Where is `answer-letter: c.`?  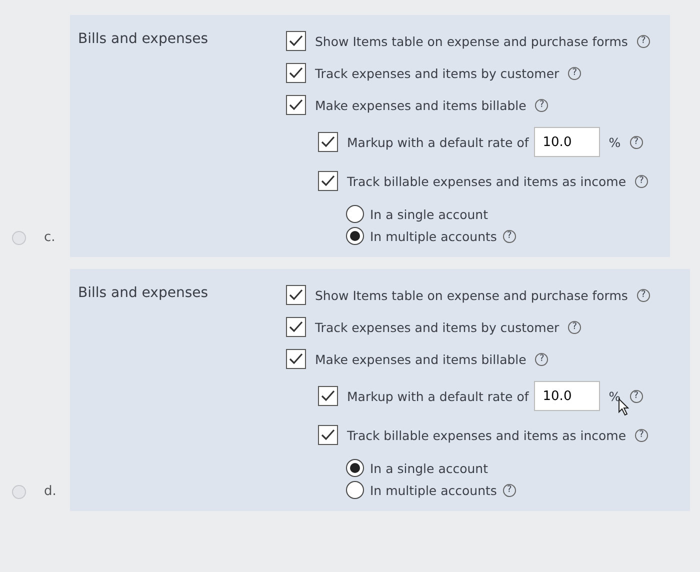
answer-letter: c. is located at coordinates (50, 237).